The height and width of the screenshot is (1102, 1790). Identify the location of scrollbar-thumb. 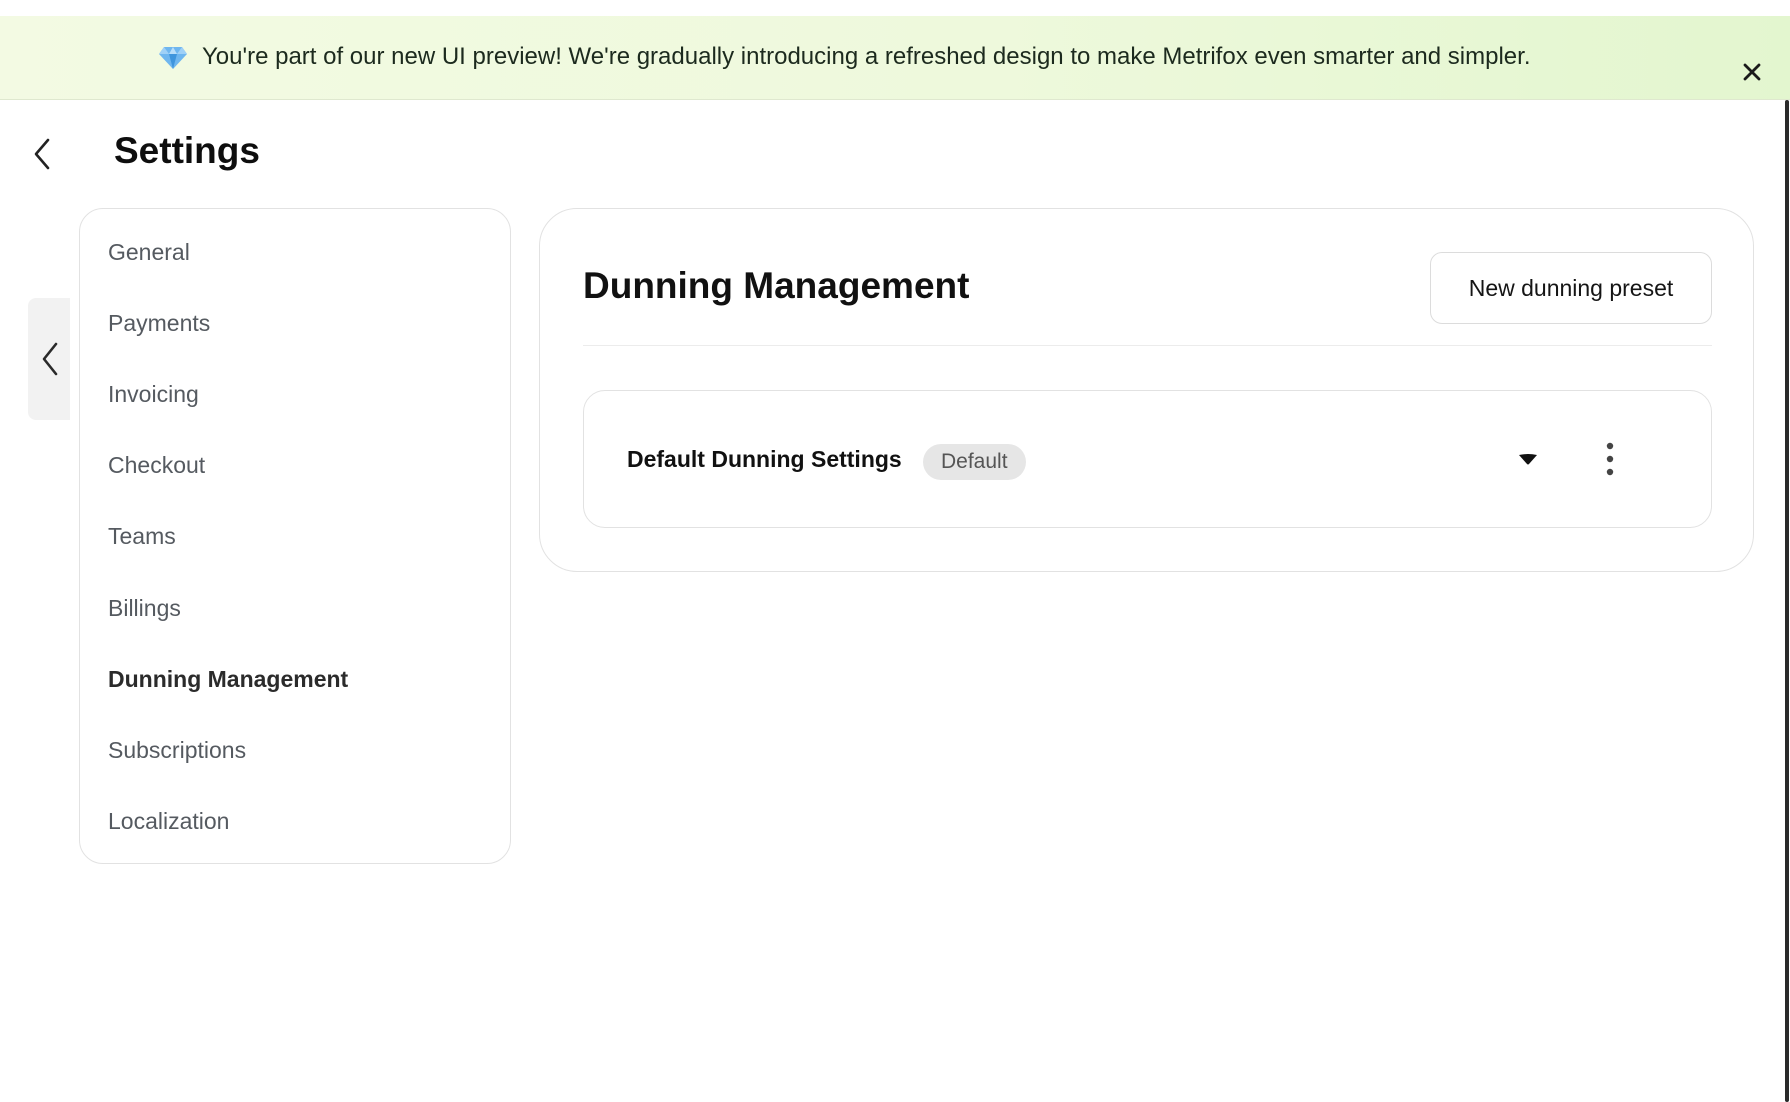
(1787, 601).